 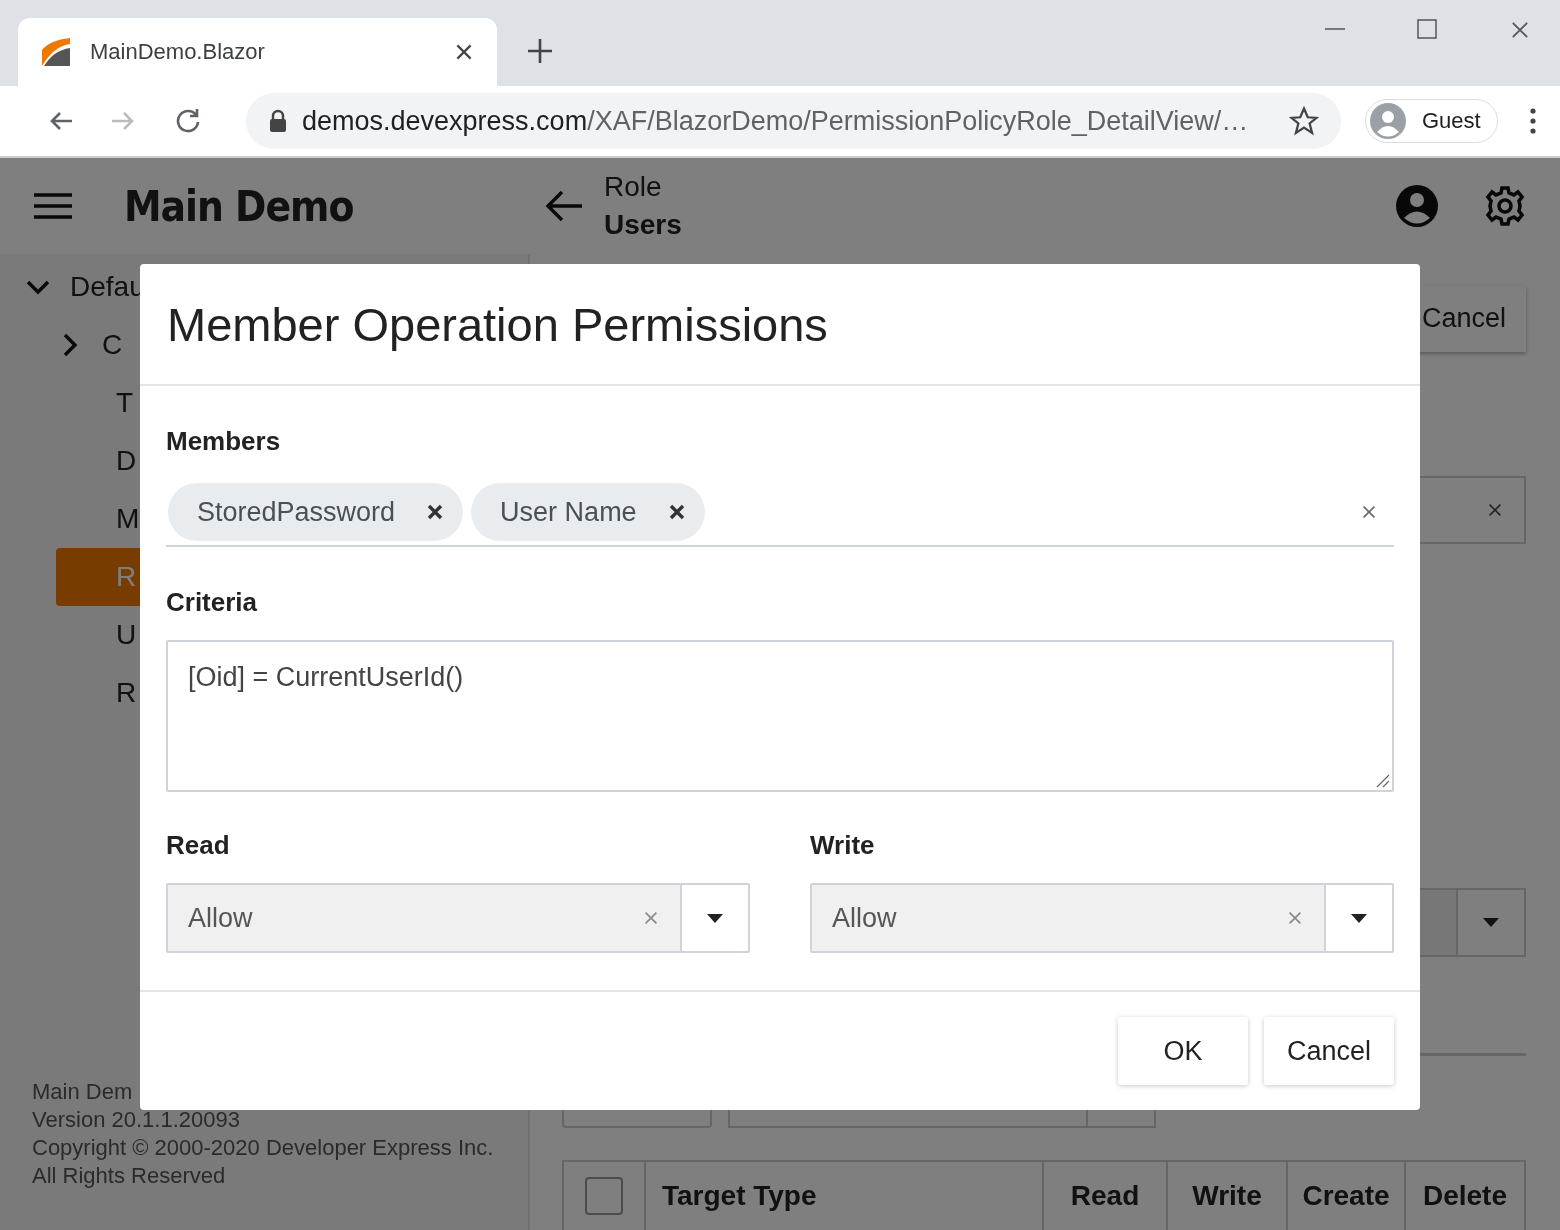 What do you see at coordinates (843, 845) in the screenshot?
I see `field-label: Write` at bounding box center [843, 845].